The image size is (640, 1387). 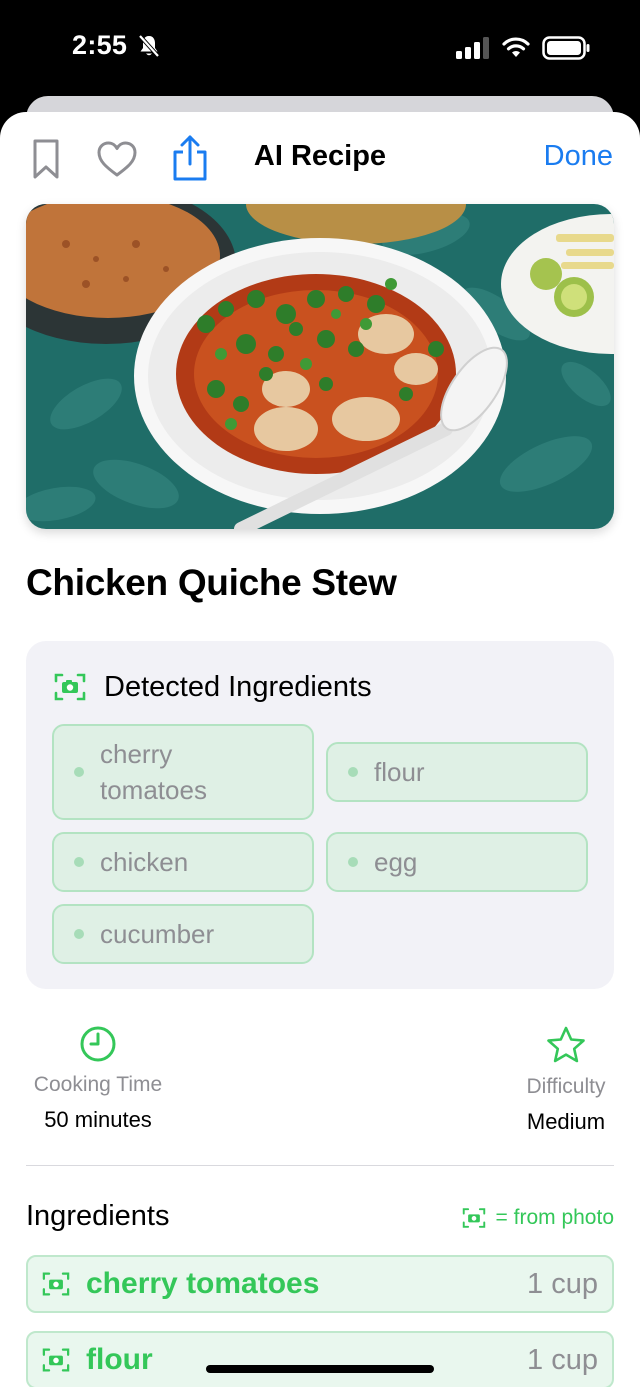 I want to click on chip-label: flour, so click(x=399, y=772).